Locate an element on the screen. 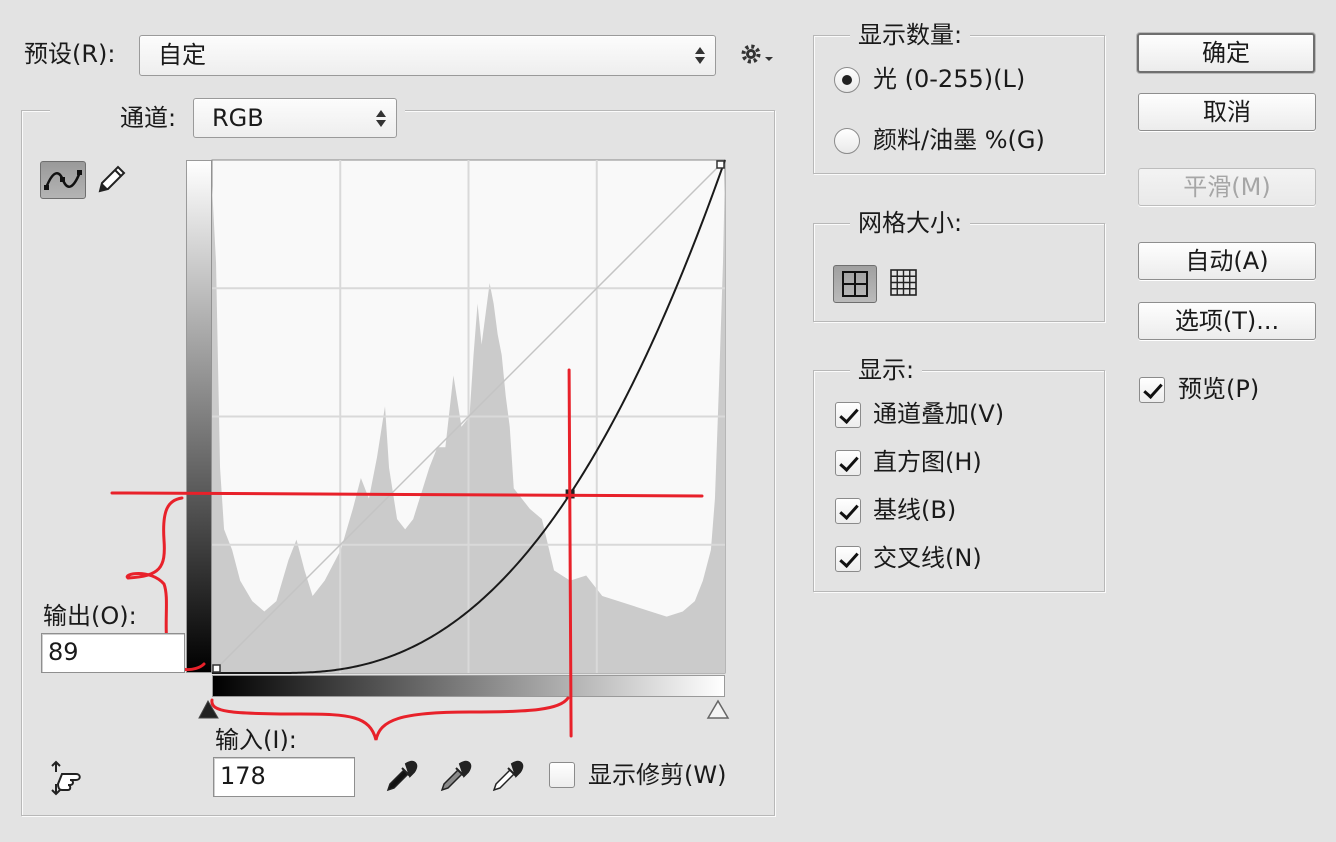 This screenshot has height=842, width=1336. show-clipping-checkbox is located at coordinates (562, 775).